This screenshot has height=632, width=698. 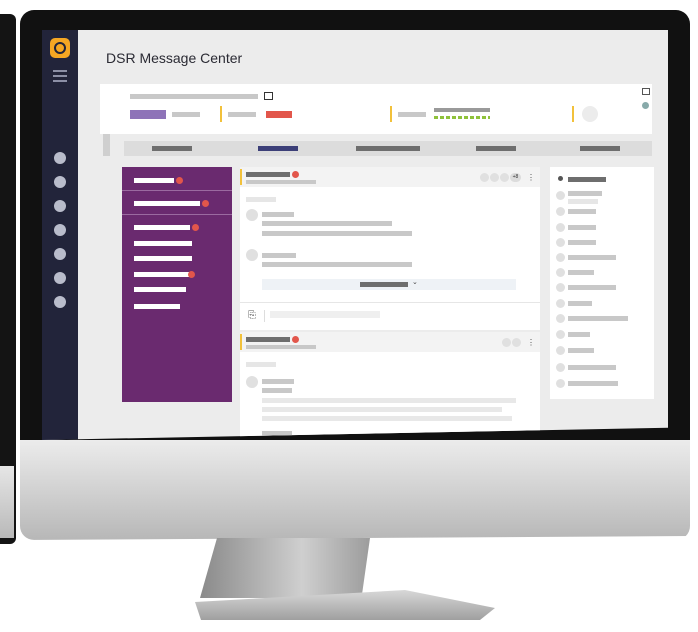 What do you see at coordinates (60, 48) in the screenshot?
I see `app-logo` at bounding box center [60, 48].